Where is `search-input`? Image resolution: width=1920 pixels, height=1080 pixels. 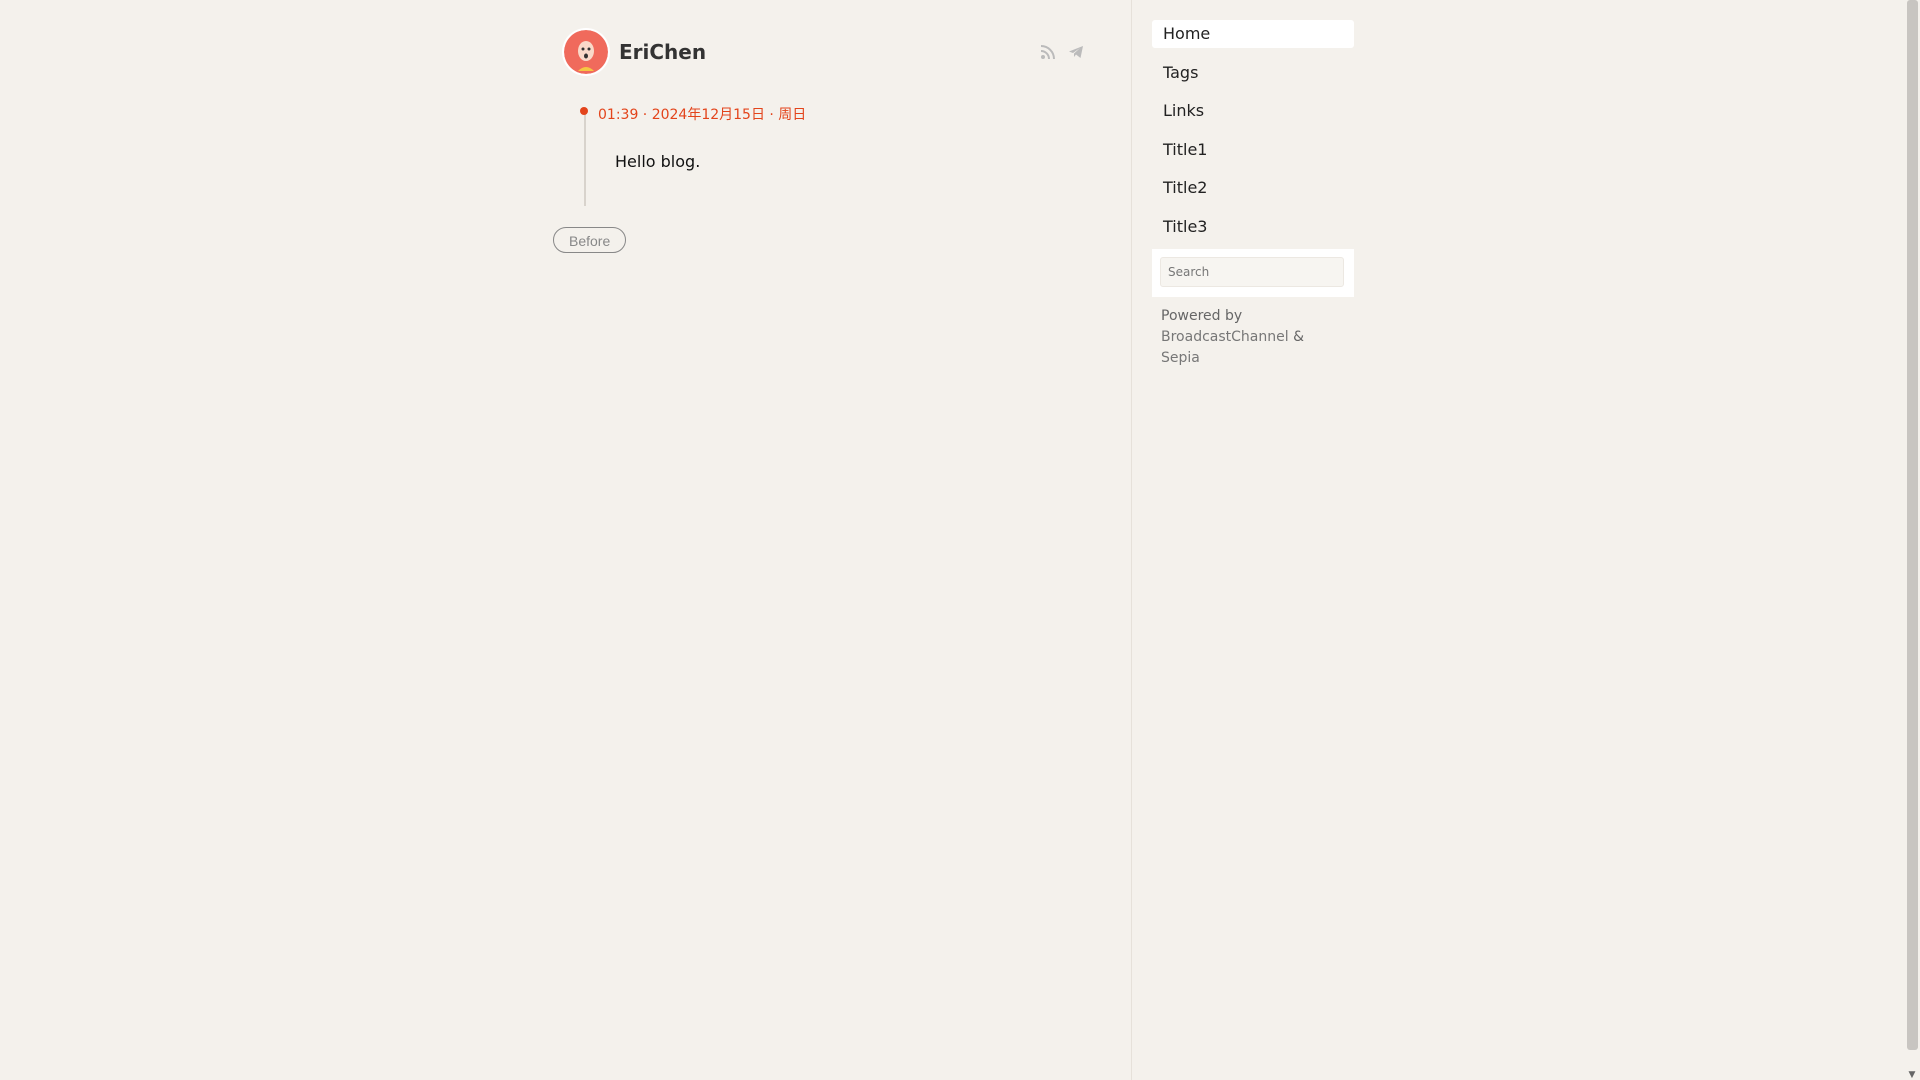
search-input is located at coordinates (1252, 272).